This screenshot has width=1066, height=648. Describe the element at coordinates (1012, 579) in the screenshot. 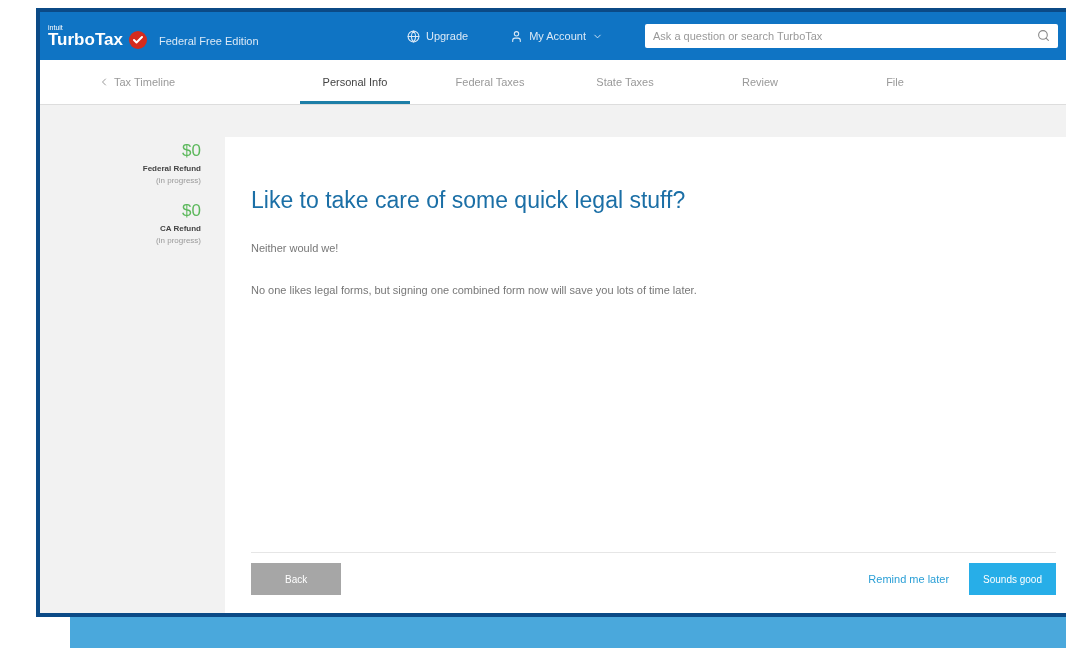

I see `confirm-button: Sounds good` at that location.